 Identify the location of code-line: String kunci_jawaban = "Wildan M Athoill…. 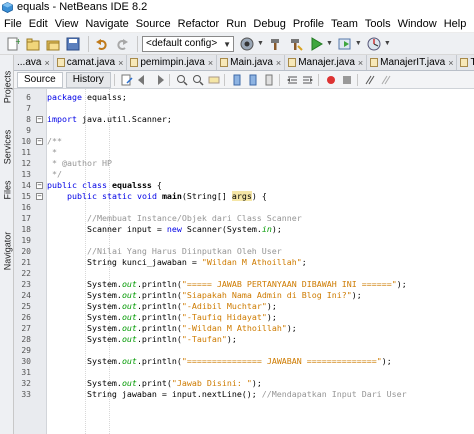
(177, 262).